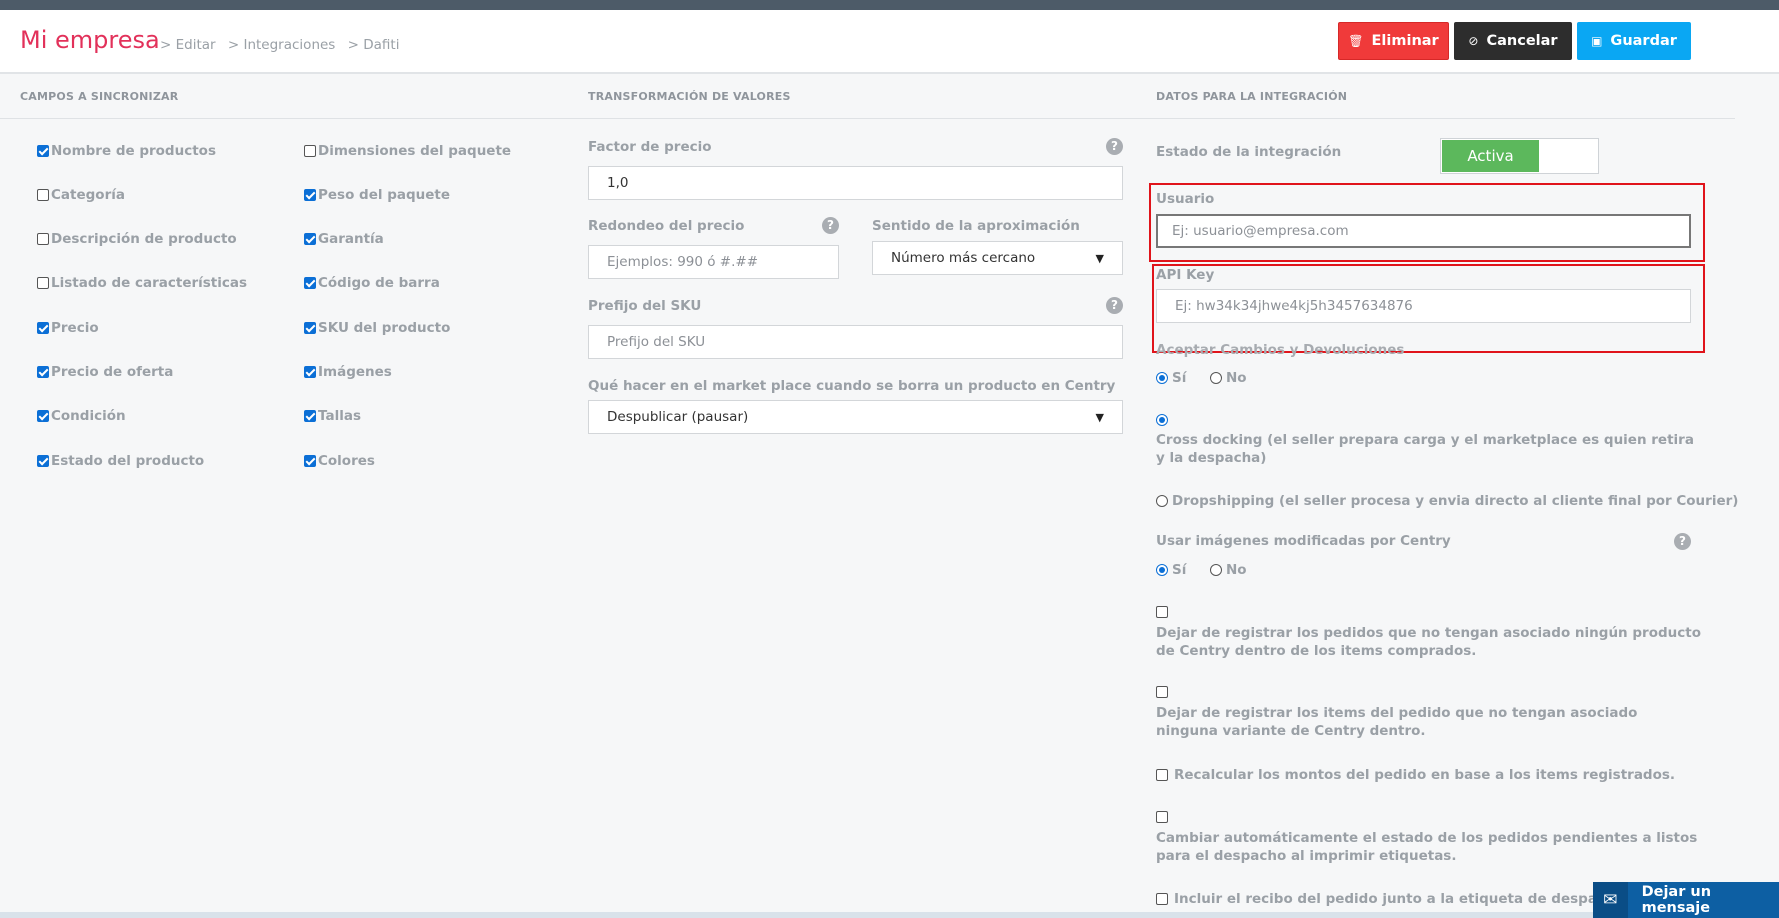 Image resolution: width=1779 pixels, height=918 pixels. Describe the element at coordinates (1185, 275) in the screenshot. I see `api-key-label: API Key` at that location.